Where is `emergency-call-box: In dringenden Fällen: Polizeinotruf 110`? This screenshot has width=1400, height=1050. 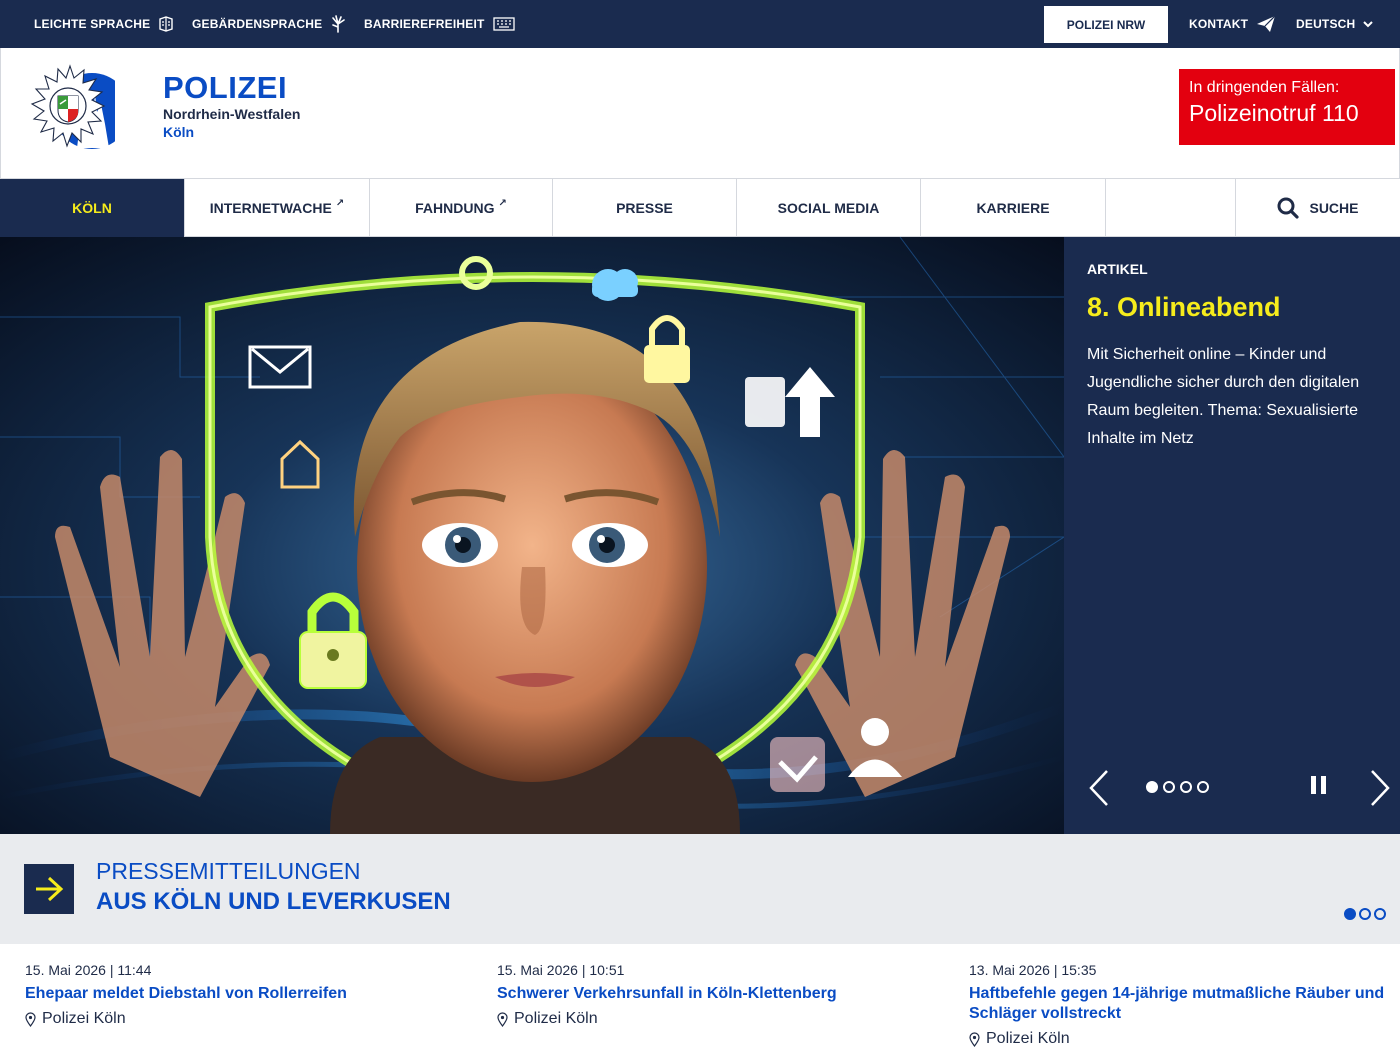 emergency-call-box: In dringenden Fällen: Polizeinotruf 110 is located at coordinates (1287, 107).